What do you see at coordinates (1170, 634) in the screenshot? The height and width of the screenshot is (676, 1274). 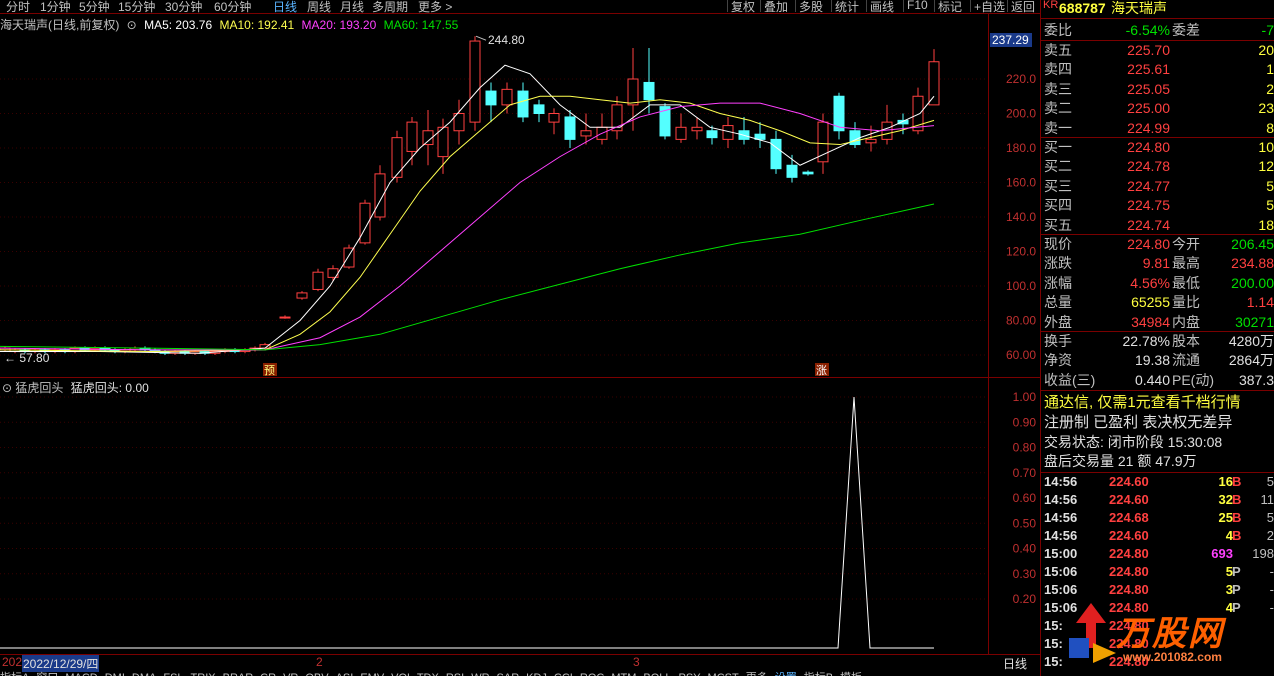 I see `watermark-text: 万股网` at bounding box center [1170, 634].